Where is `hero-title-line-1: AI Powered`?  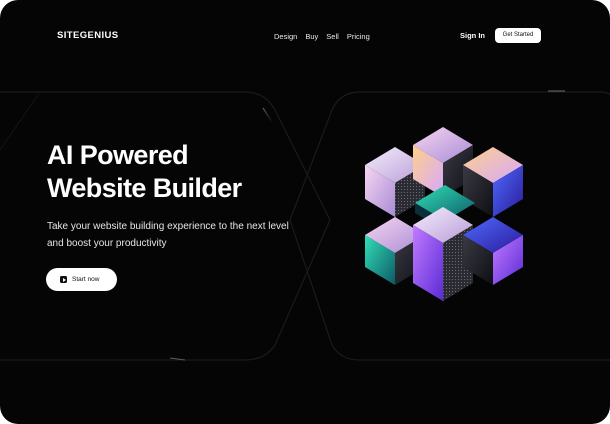
hero-title-line-1: AI Powered is located at coordinates (118, 155).